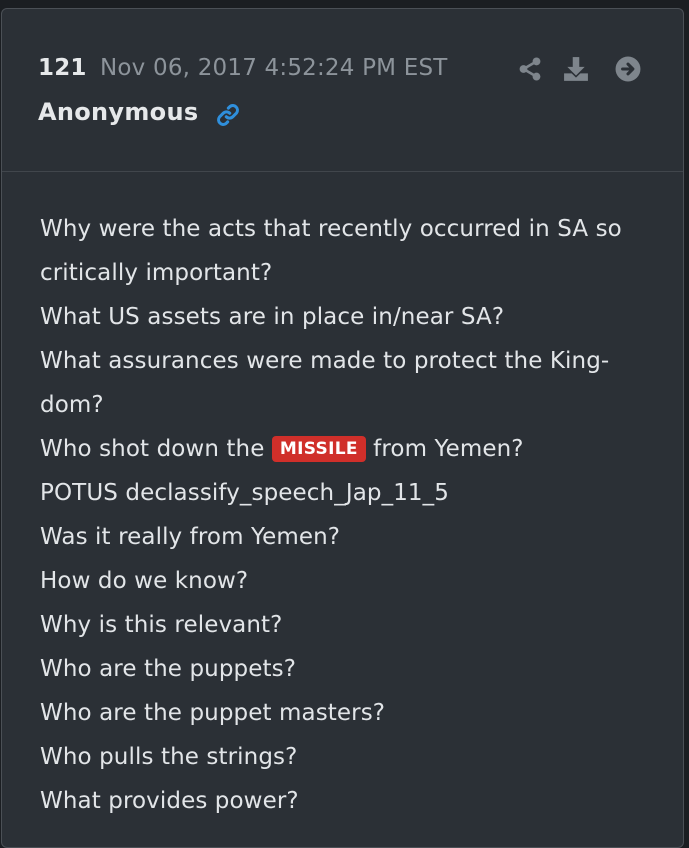 This screenshot has width=689, height=848. Describe the element at coordinates (213, 713) in the screenshot. I see `body-line: Who are the puppet masters?` at that location.